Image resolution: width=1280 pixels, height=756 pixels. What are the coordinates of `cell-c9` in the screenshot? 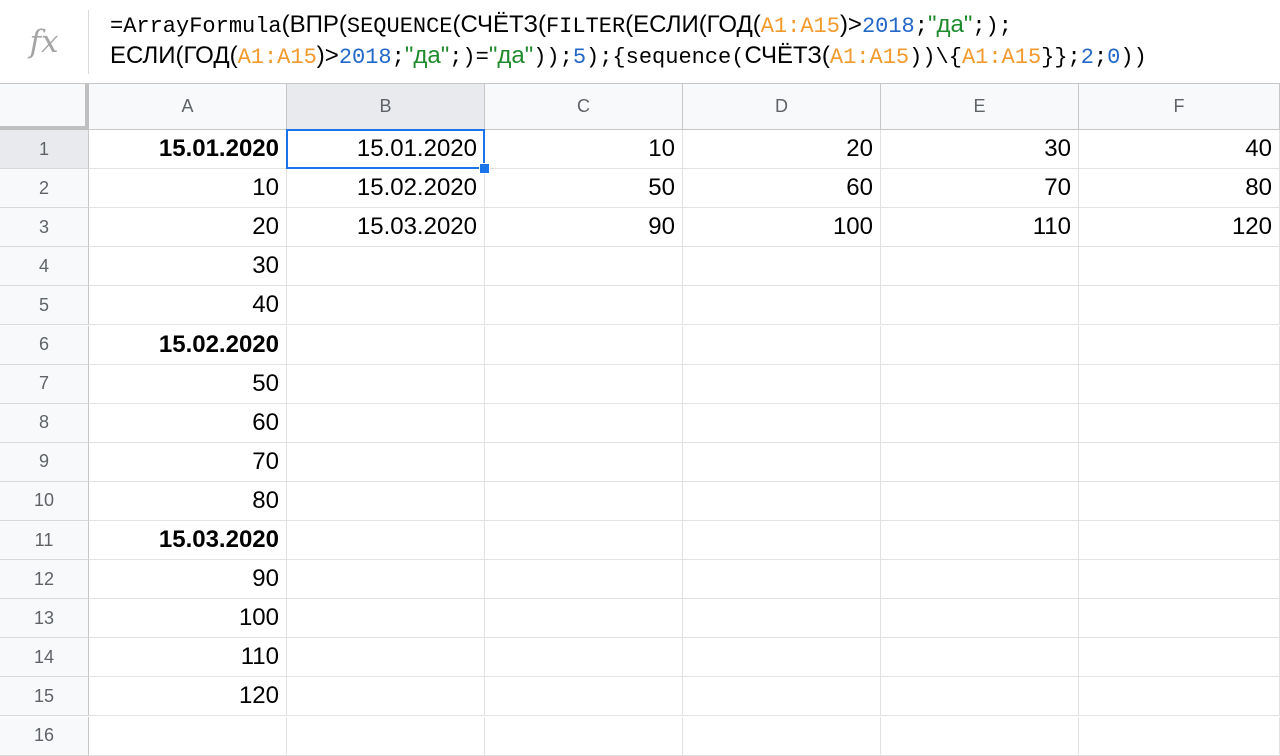 It's located at (584, 462).